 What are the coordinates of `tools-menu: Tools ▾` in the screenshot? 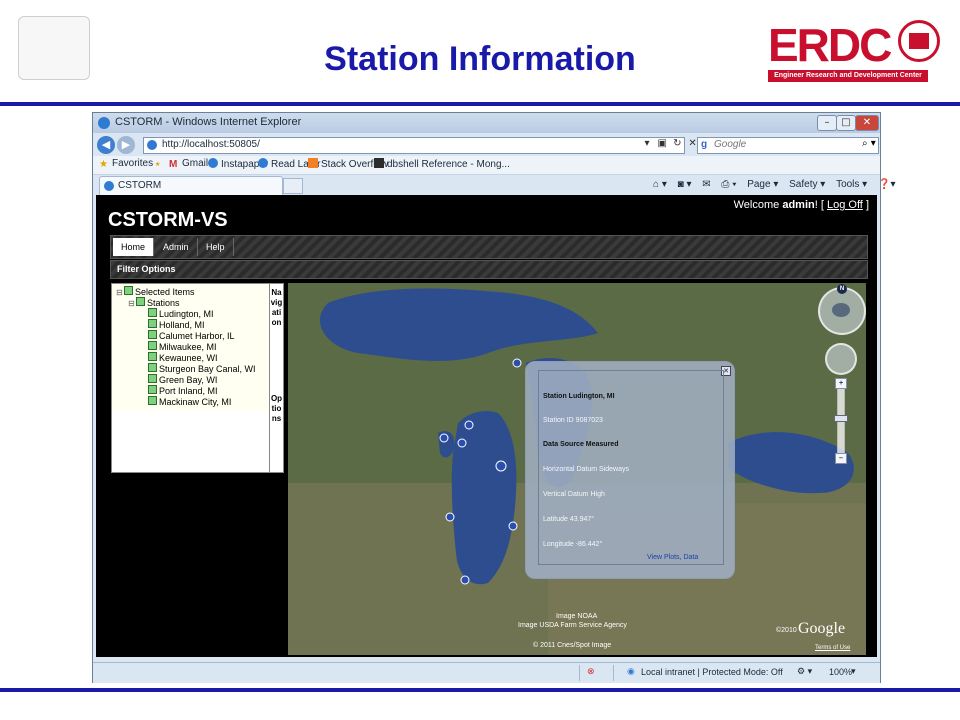 It's located at (851, 184).